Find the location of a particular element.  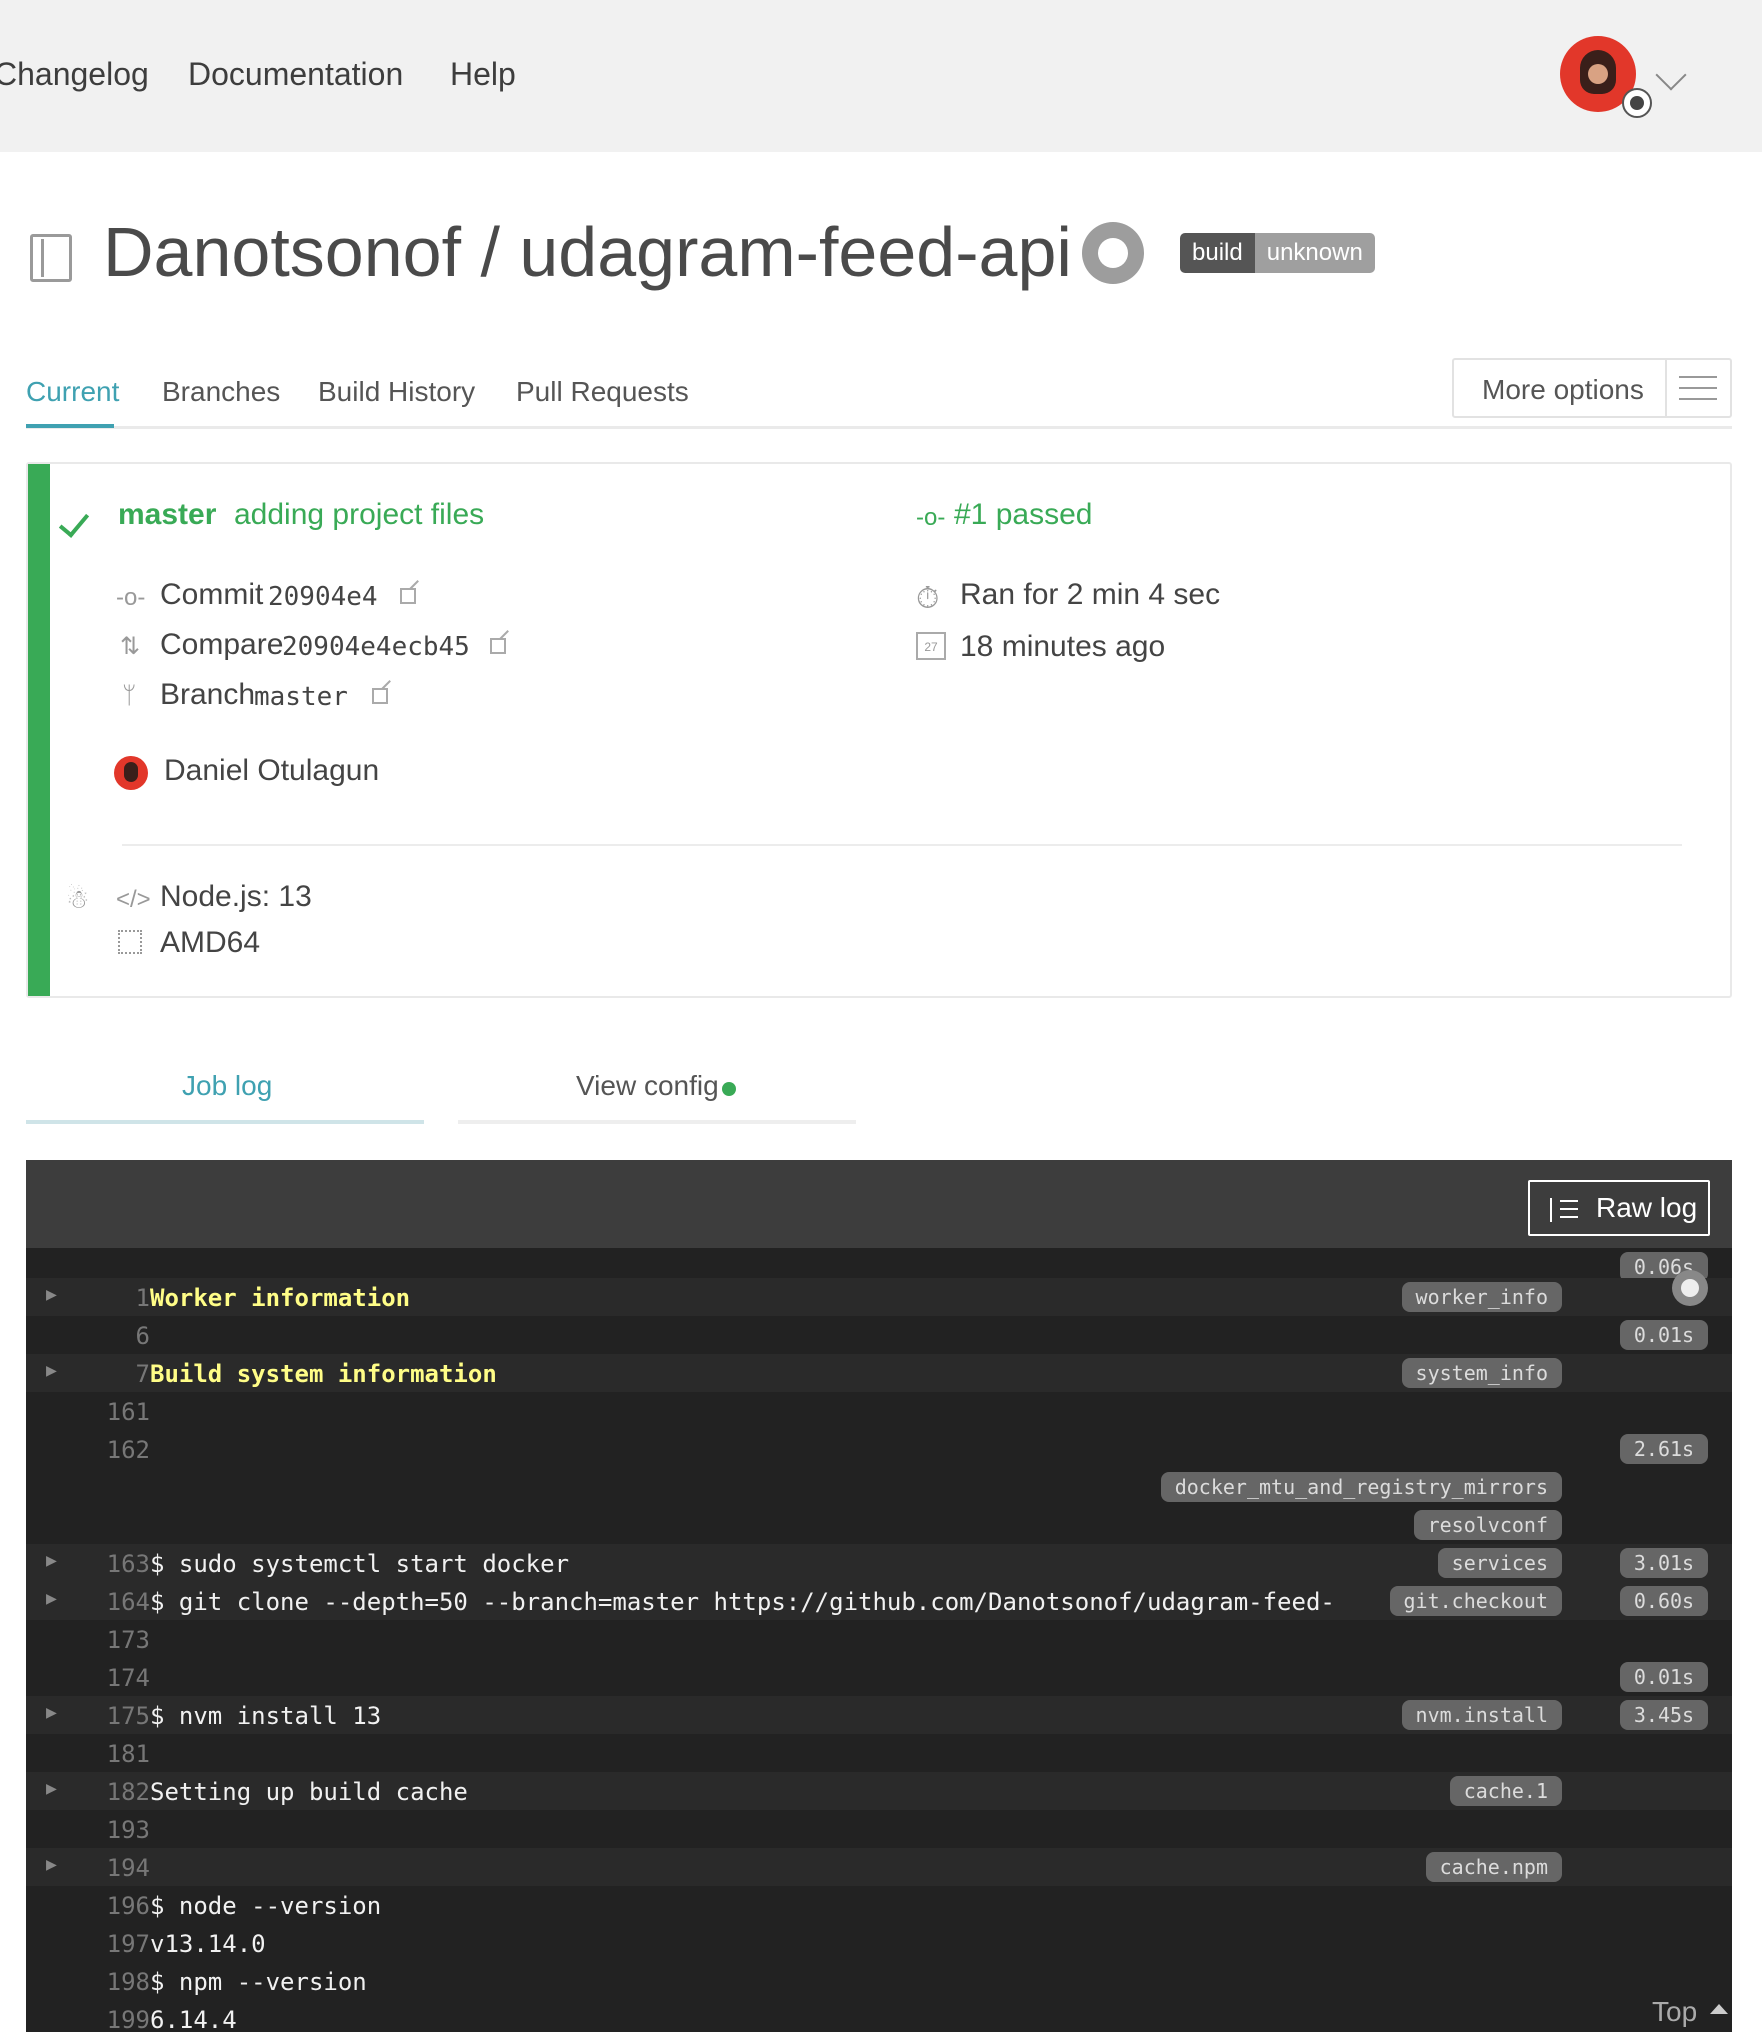

raw-log-button: Raw log is located at coordinates (1619, 1208).